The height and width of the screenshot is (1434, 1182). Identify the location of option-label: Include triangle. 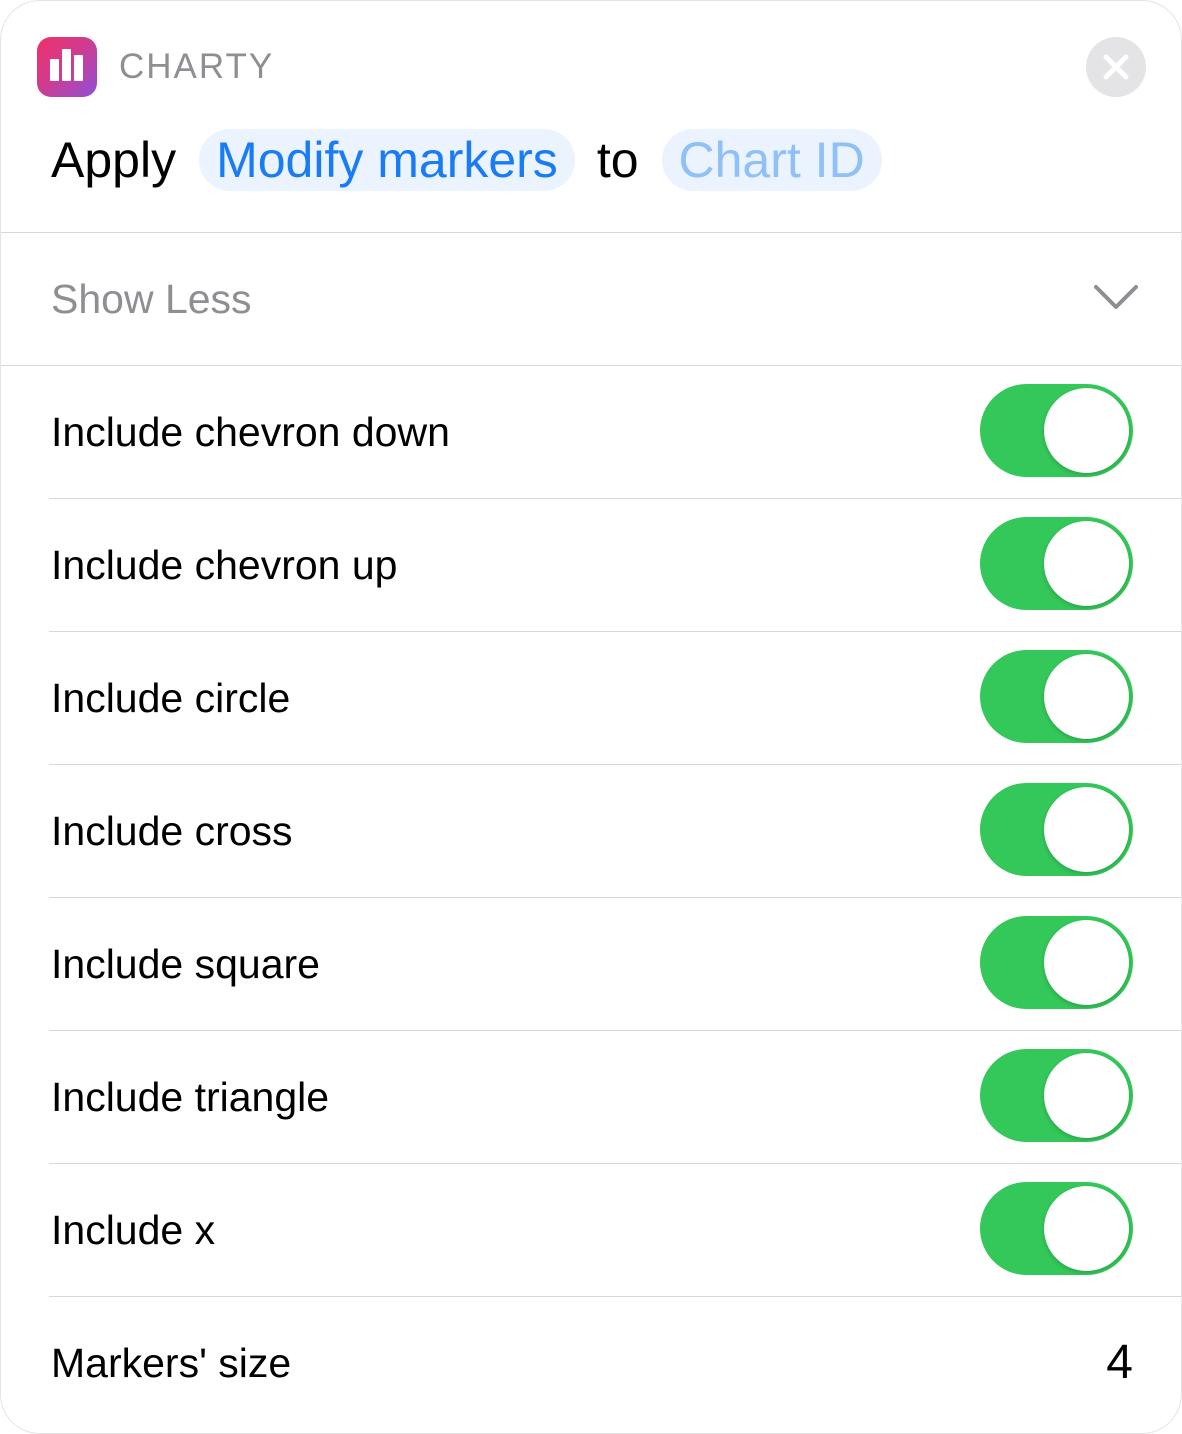
(190, 1097).